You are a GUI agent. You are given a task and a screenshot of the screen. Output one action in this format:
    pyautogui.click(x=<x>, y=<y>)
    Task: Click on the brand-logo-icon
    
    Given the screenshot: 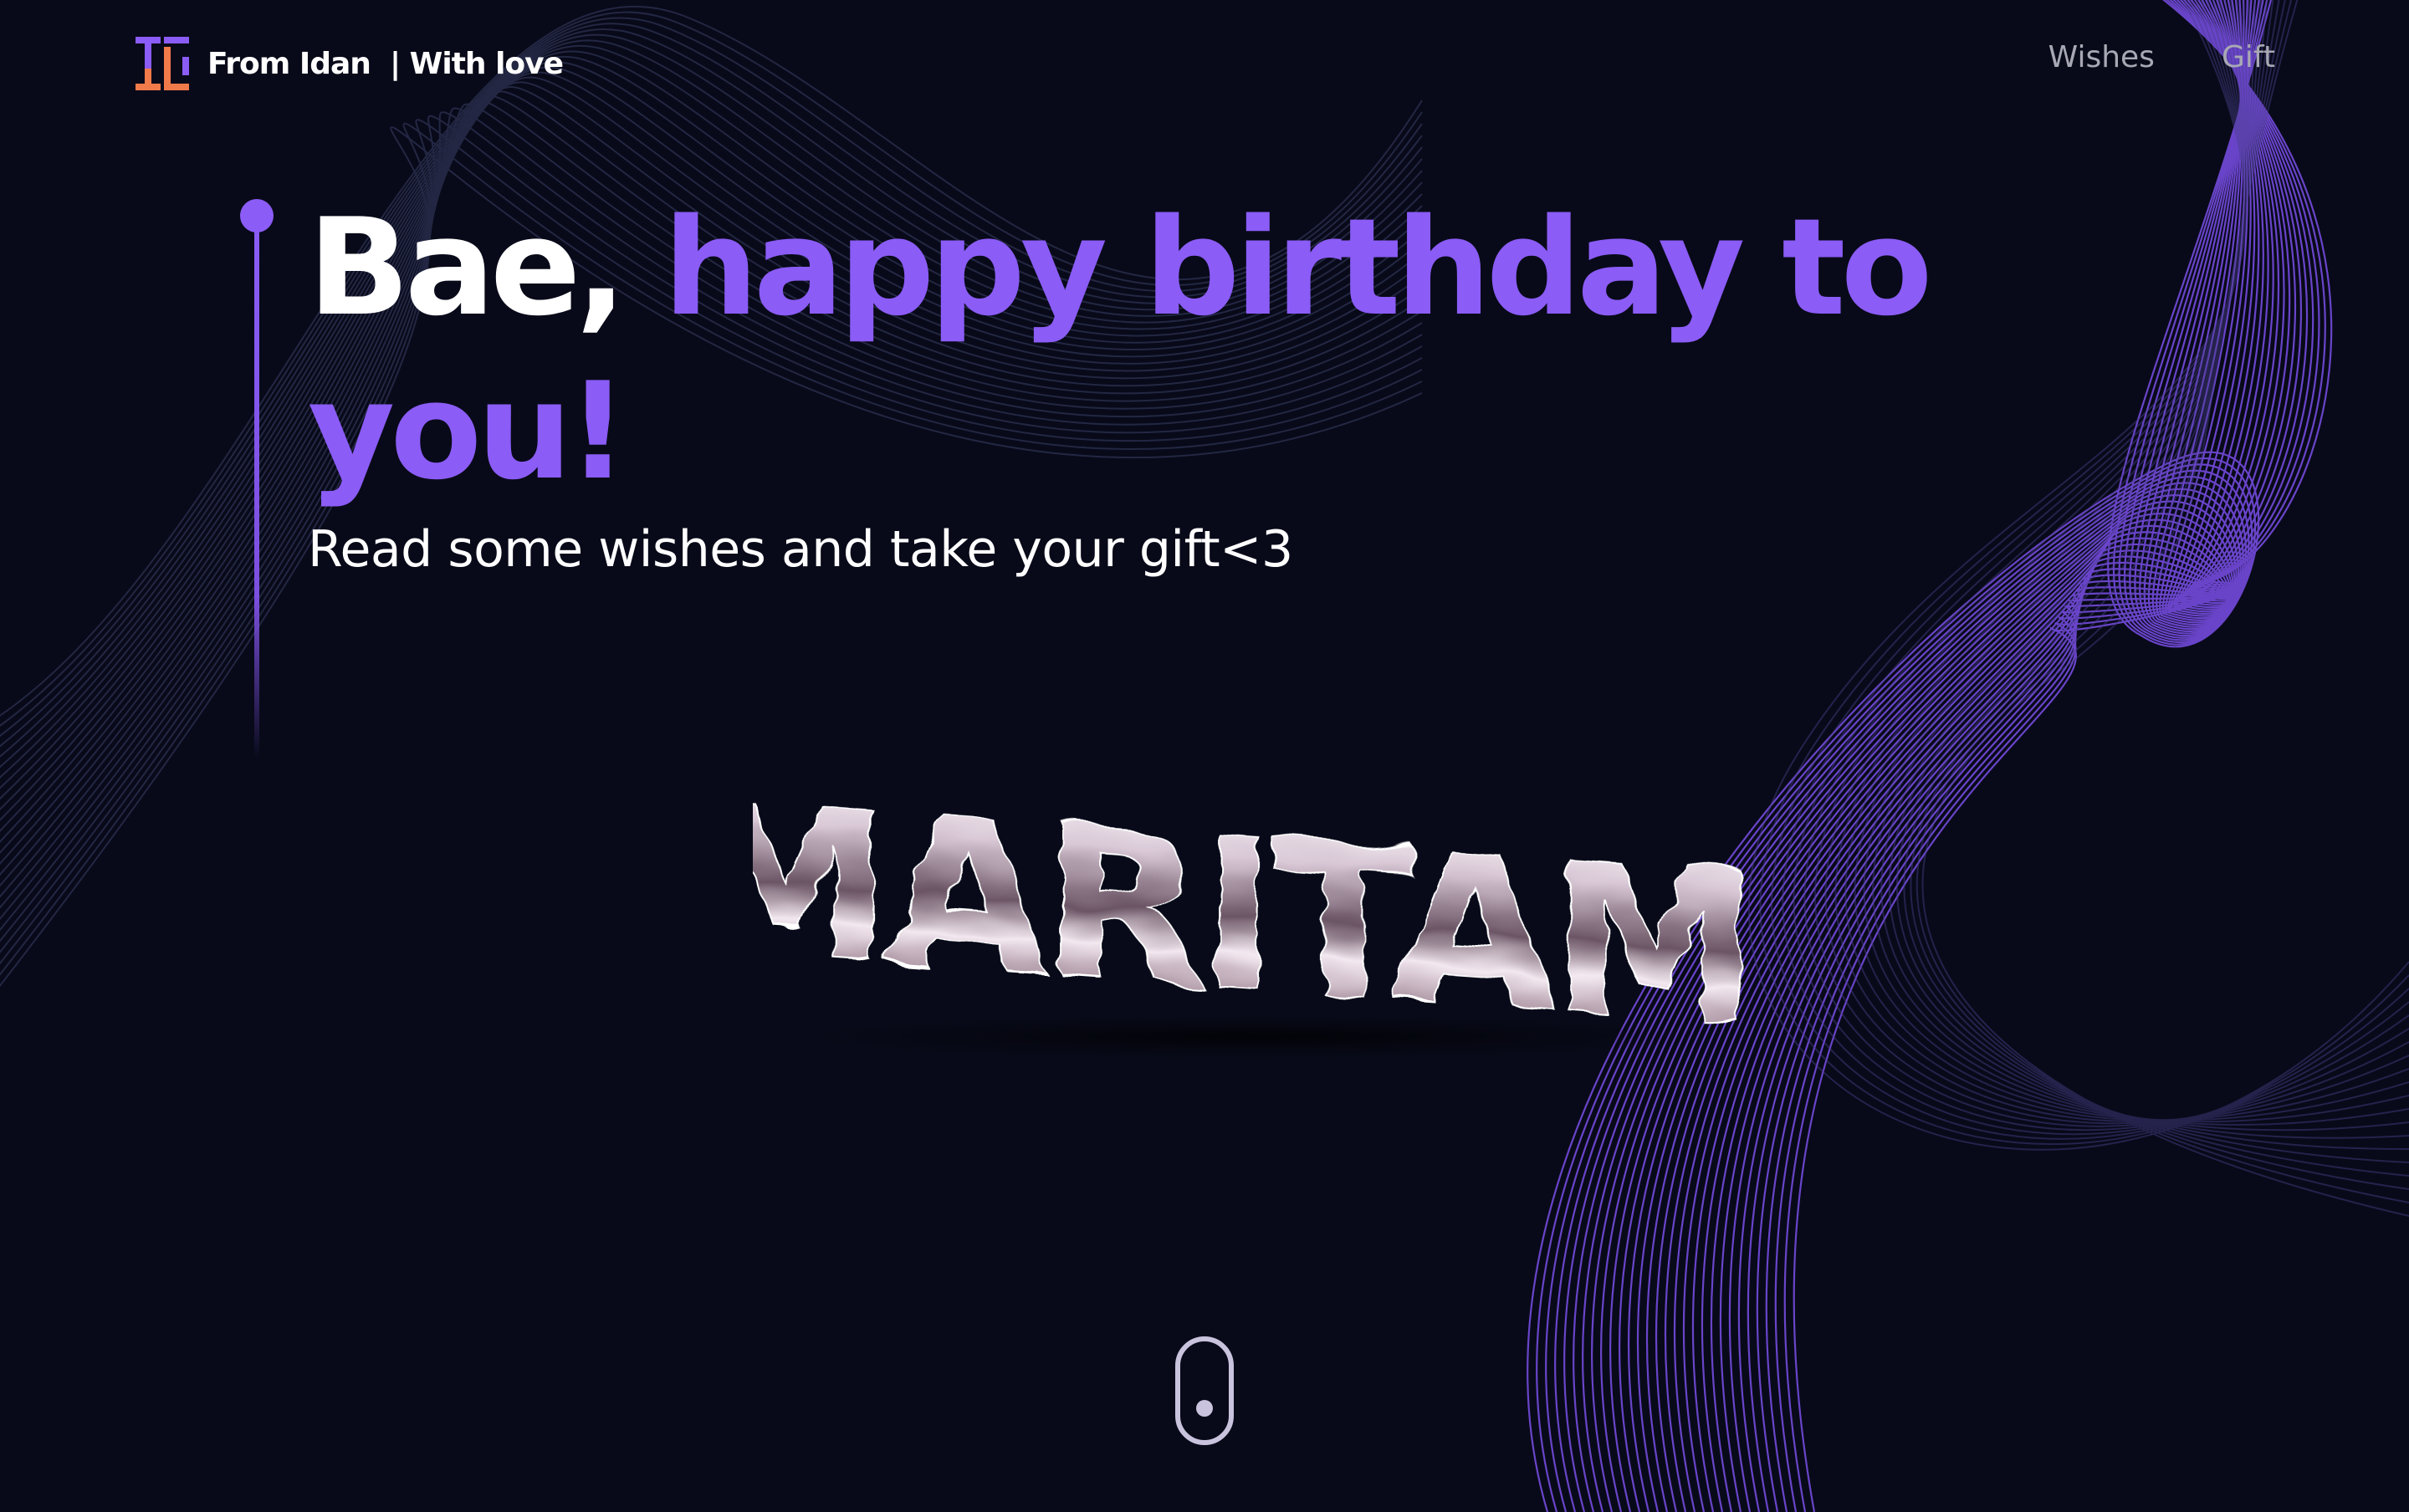 What is the action you would take?
    pyautogui.click(x=162, y=63)
    